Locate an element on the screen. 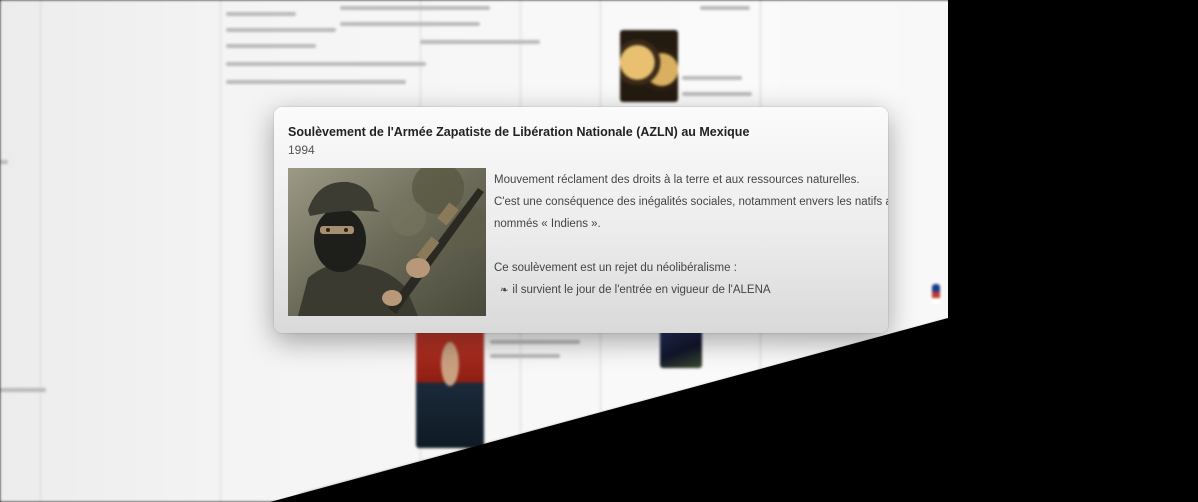  description-line: nommés « Indiens ». is located at coordinates (547, 224).